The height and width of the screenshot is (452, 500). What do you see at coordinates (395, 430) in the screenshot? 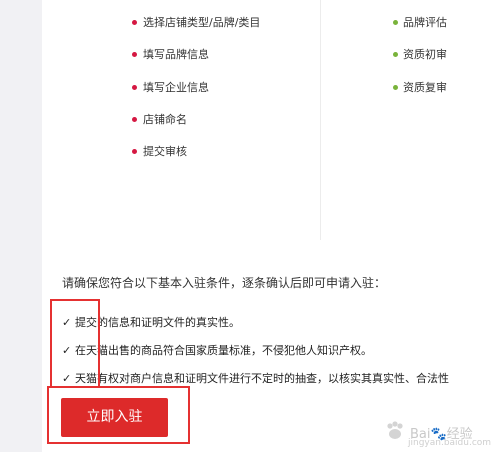
I see `paw-watermark-icon` at bounding box center [395, 430].